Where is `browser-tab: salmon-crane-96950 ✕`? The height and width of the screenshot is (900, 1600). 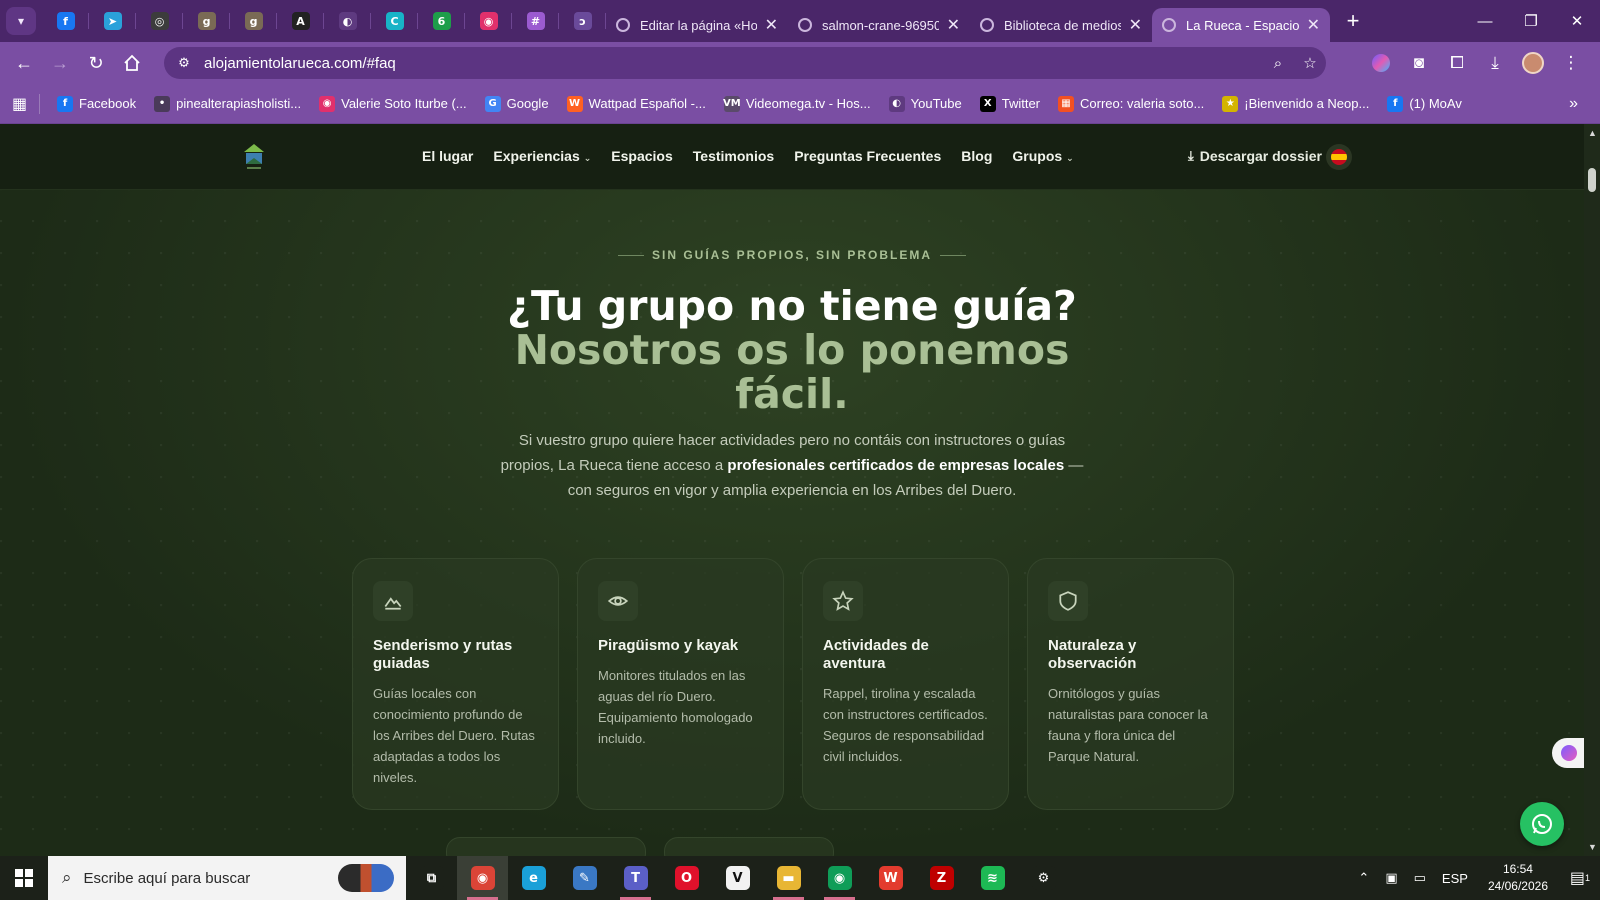
browser-tab: salmon-crane-96950 ✕ is located at coordinates (879, 25).